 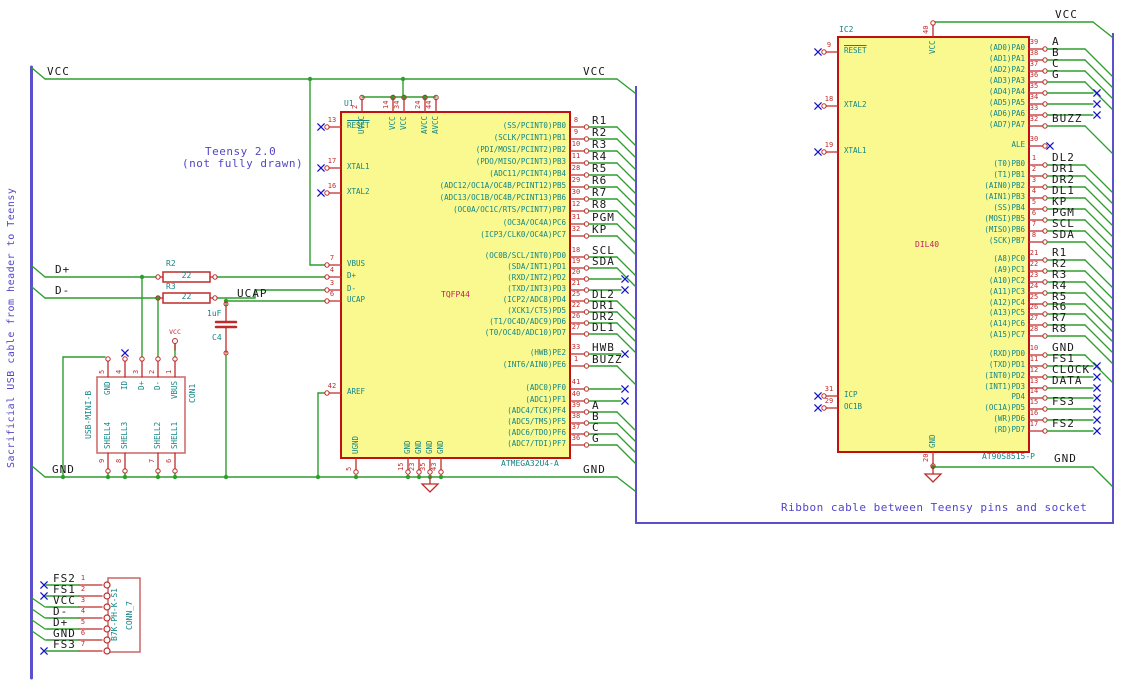 What do you see at coordinates (576, 416) in the screenshot?
I see `u1-pin-number: 38` at bounding box center [576, 416].